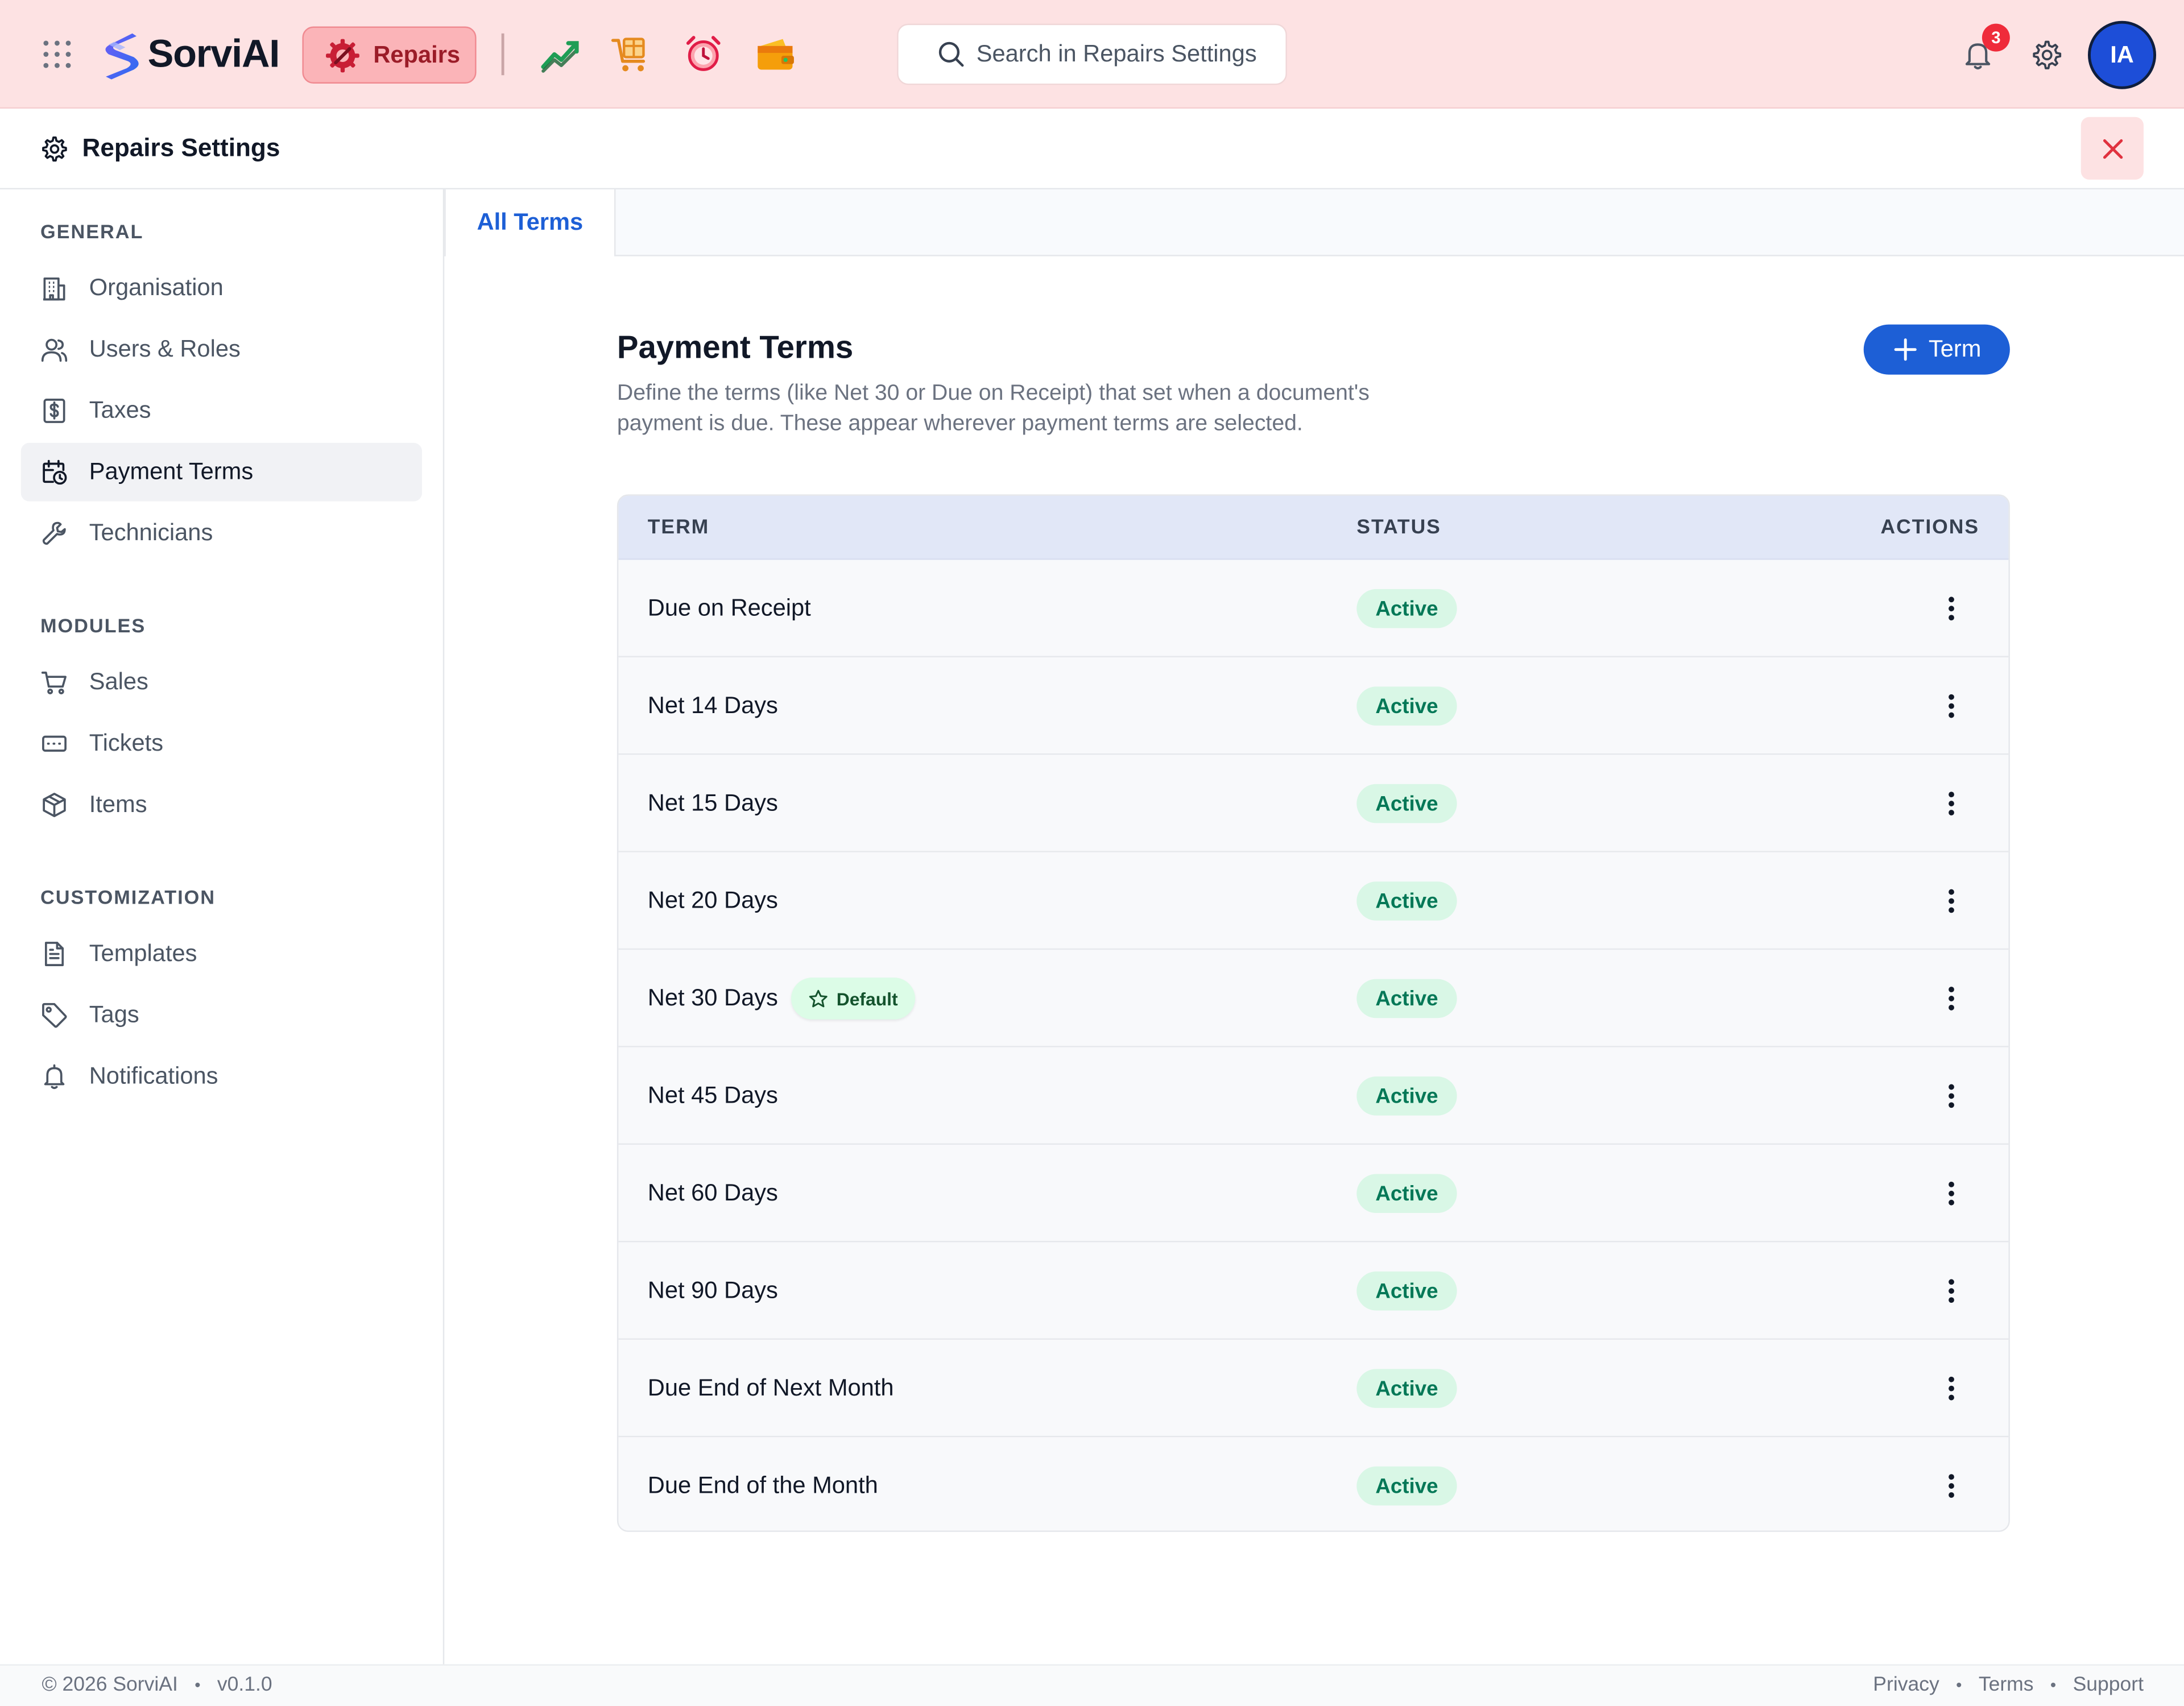 The image size is (2184, 1706). What do you see at coordinates (221, 682) in the screenshot?
I see `sidebar-item-sales: Sales` at bounding box center [221, 682].